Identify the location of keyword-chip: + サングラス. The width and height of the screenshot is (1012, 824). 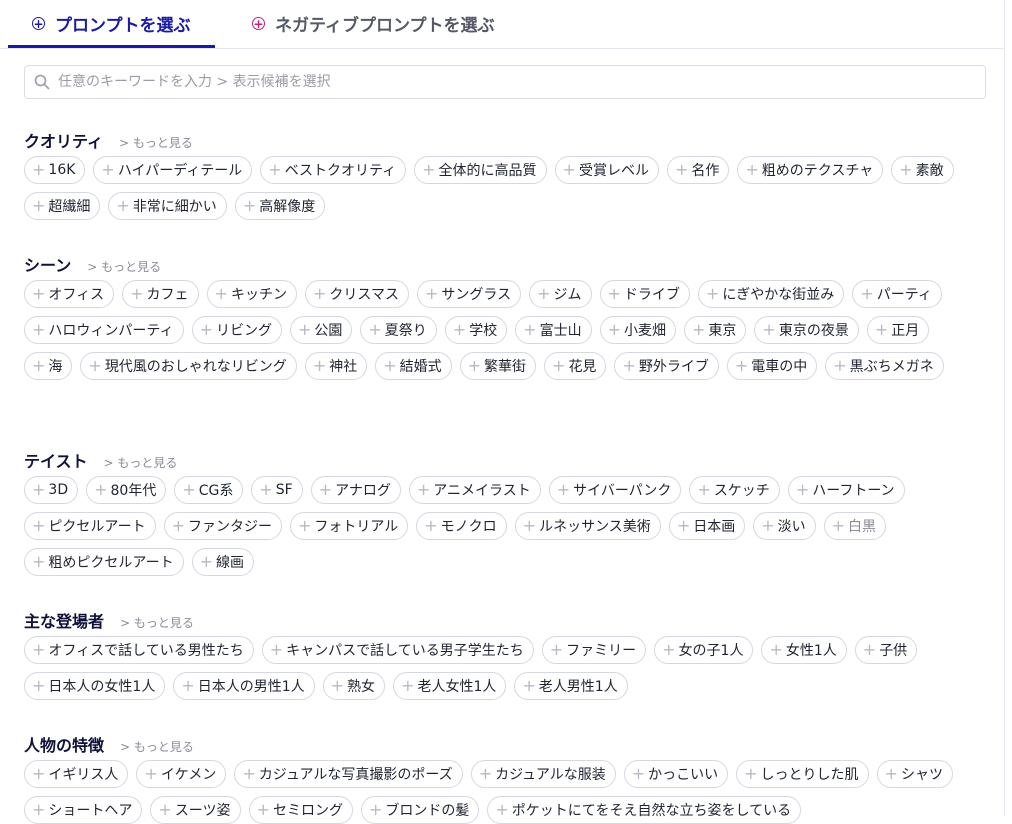
(469, 294).